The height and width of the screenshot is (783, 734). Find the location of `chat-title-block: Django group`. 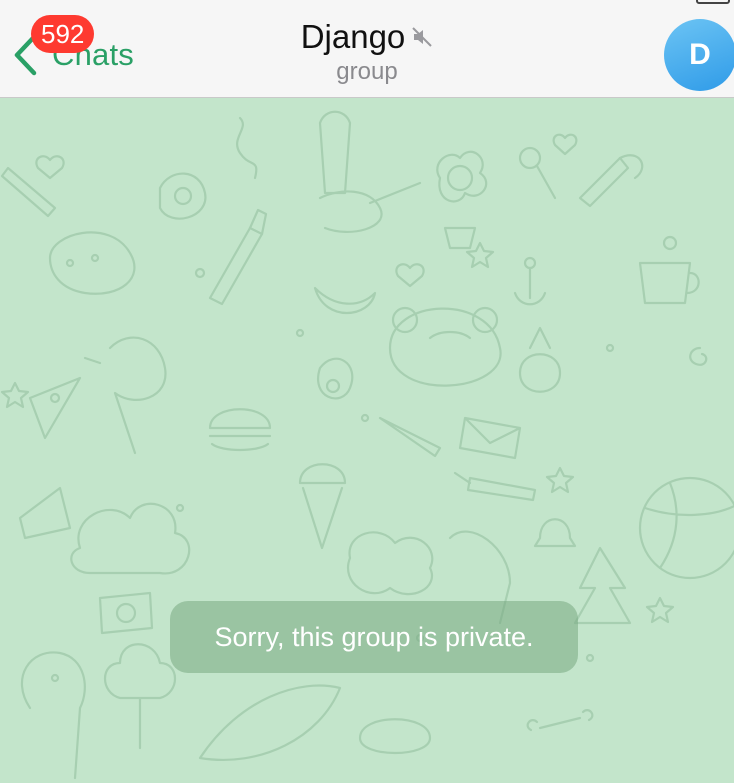

chat-title-block: Django group is located at coordinates (367, 52).